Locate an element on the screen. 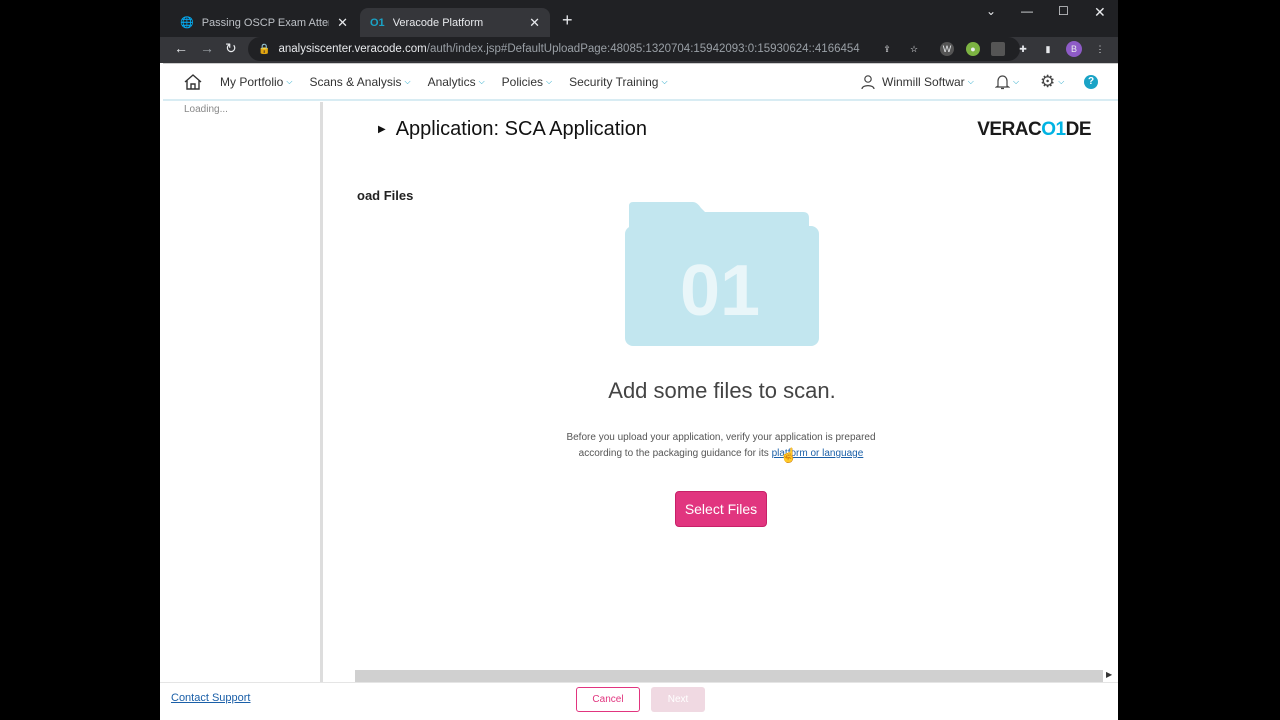 The width and height of the screenshot is (1280, 720). notifications-menu: ⌵ is located at coordinates (1007, 82).